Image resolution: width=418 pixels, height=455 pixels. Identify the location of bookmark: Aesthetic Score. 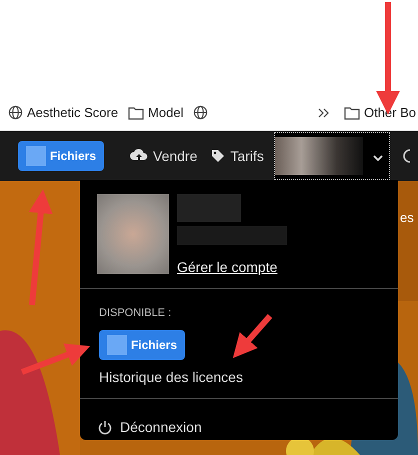
(63, 112).